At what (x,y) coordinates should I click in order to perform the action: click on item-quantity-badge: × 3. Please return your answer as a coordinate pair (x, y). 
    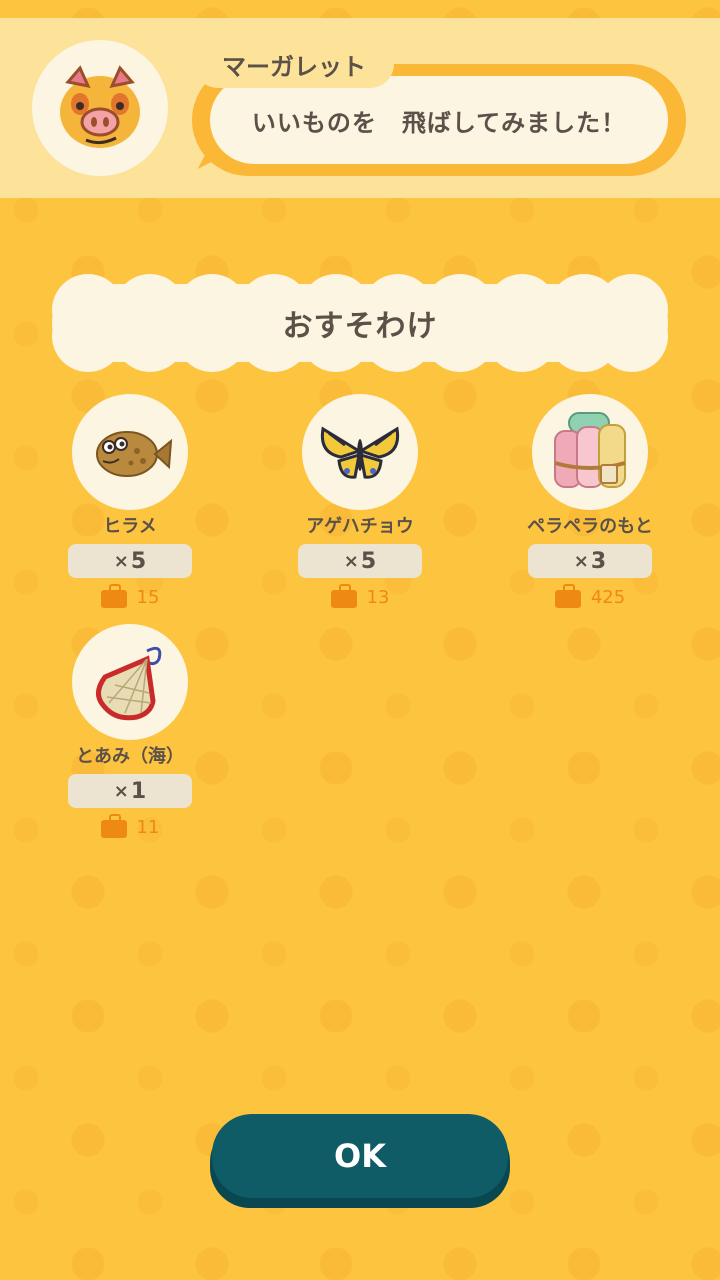
    Looking at the image, I should click on (590, 561).